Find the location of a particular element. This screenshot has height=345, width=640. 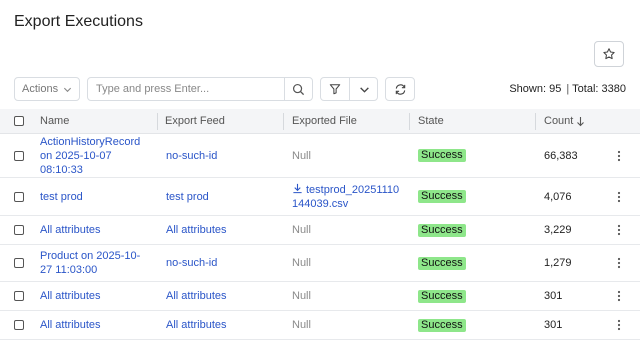

filter-icon is located at coordinates (335, 89).